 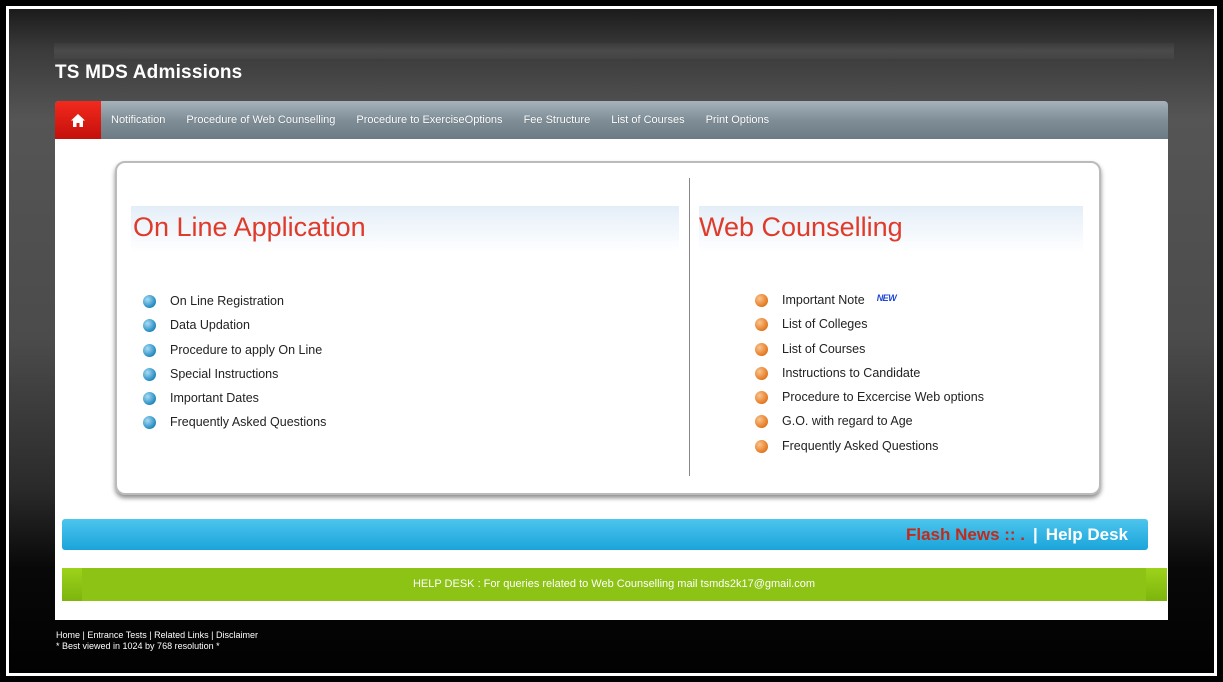 I want to click on list-item-procedure-excercise: Procedure to Excercise Web options, so click(x=869, y=400).